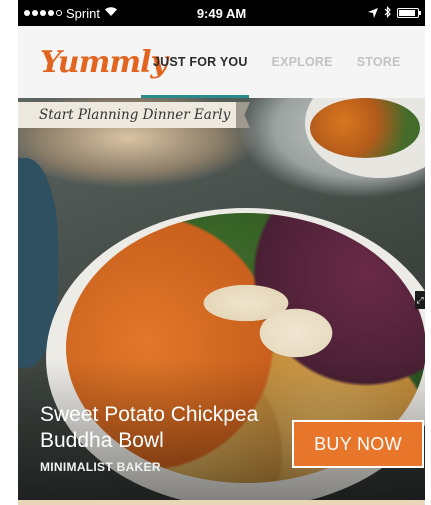  What do you see at coordinates (365, 128) in the screenshot?
I see `background-food-top-right` at bounding box center [365, 128].